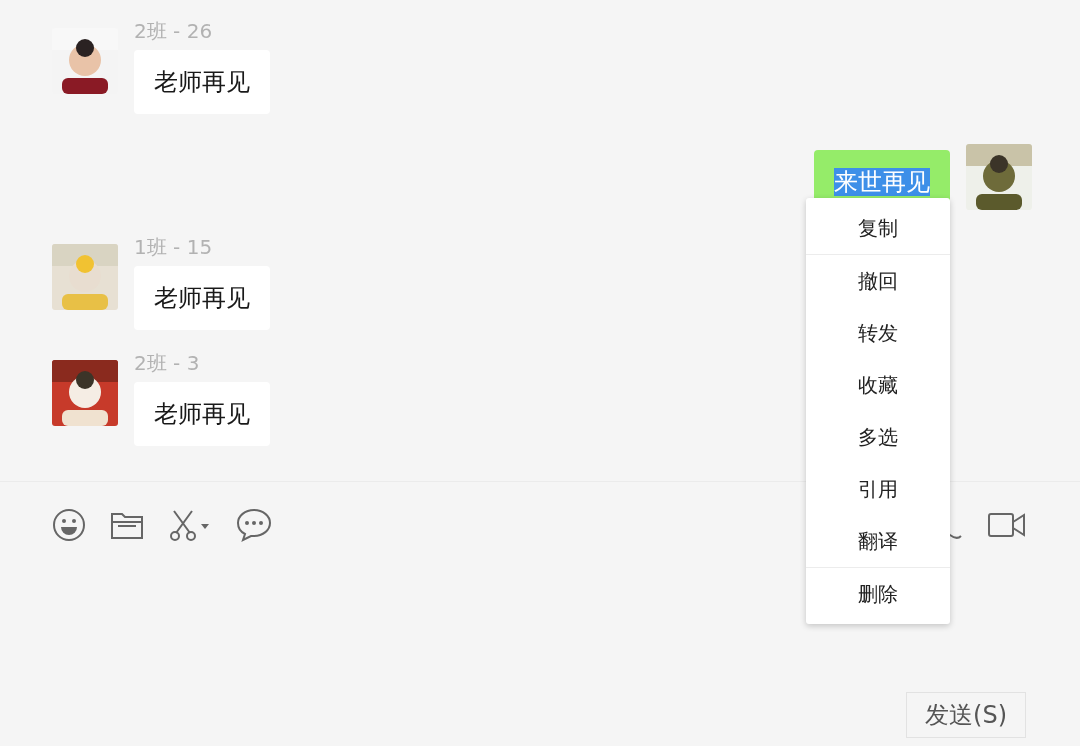 Image resolution: width=1080 pixels, height=746 pixels. What do you see at coordinates (173, 247) in the screenshot?
I see `sender-name: 1班 - 15` at bounding box center [173, 247].